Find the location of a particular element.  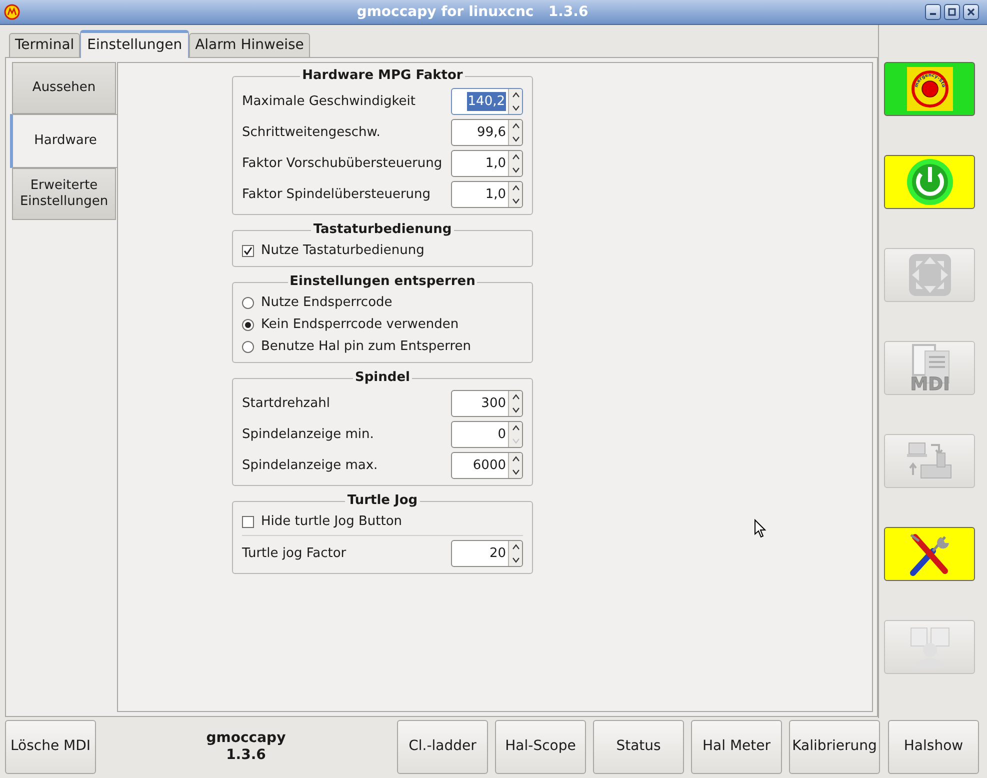

app-name: gmoccapy is located at coordinates (246, 738).